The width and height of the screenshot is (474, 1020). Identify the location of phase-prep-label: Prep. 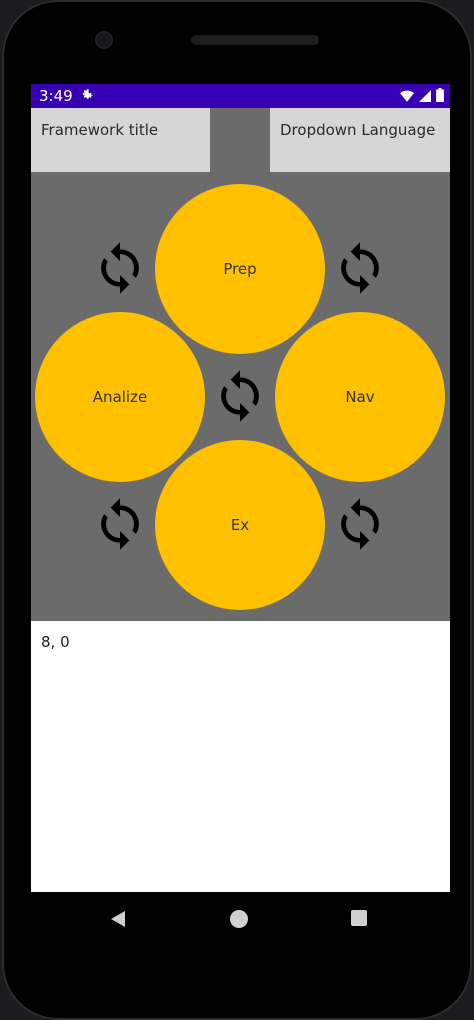
(240, 269).